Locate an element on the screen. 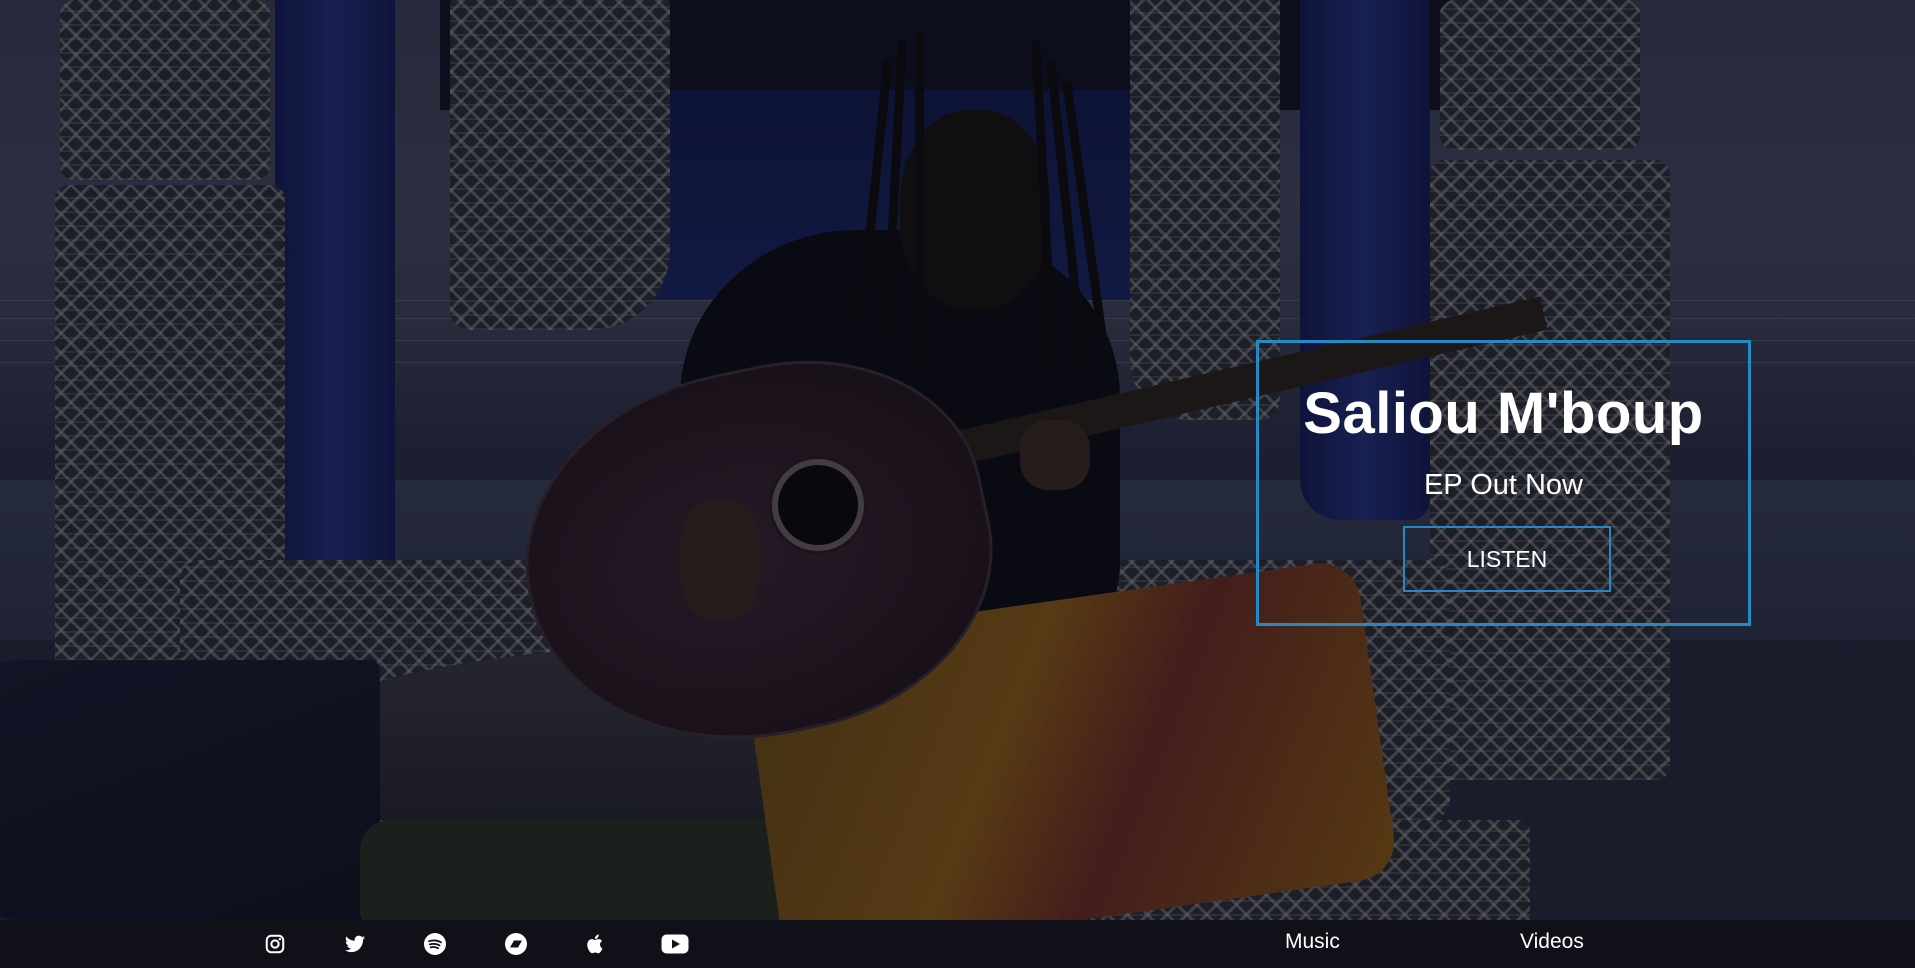 This screenshot has height=968, width=1915. youtube-icon is located at coordinates (675, 944).